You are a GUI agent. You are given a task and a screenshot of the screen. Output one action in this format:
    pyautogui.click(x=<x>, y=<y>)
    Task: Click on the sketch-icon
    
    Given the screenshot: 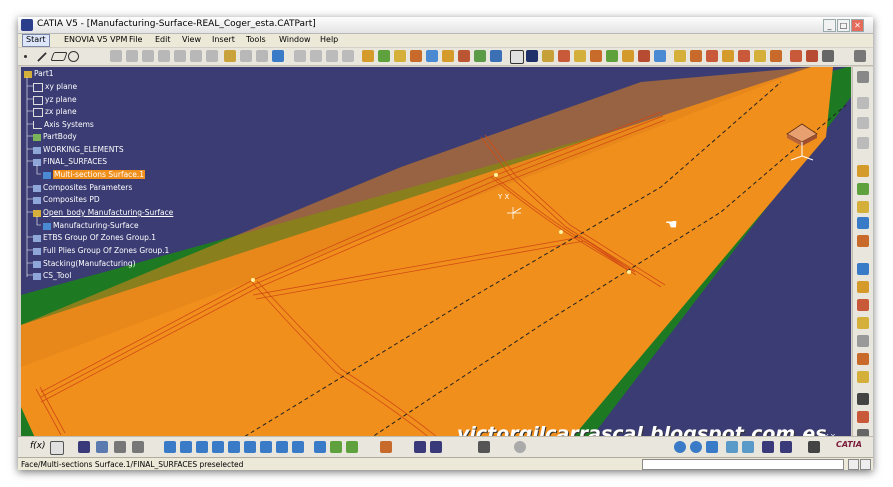 What is the action you would take?
    pyautogui.click(x=517, y=57)
    